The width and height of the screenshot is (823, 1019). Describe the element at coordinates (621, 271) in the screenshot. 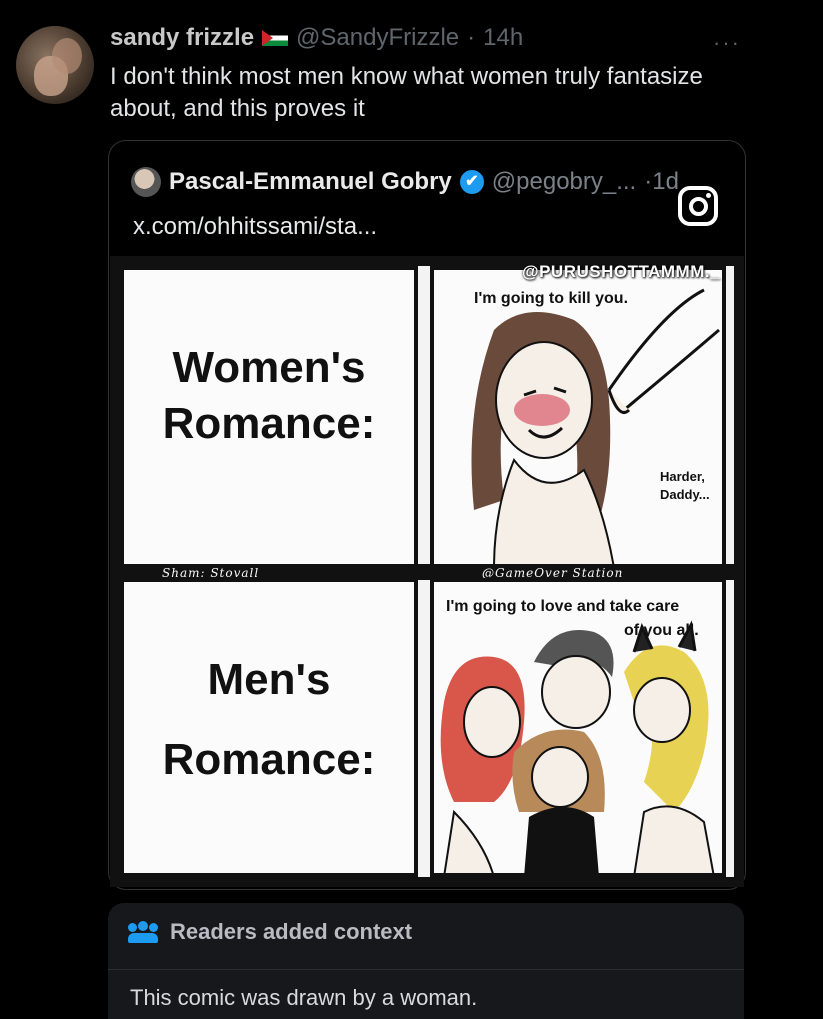

I see `watermark-handle: @PURUSHOTTAMMM._` at that location.